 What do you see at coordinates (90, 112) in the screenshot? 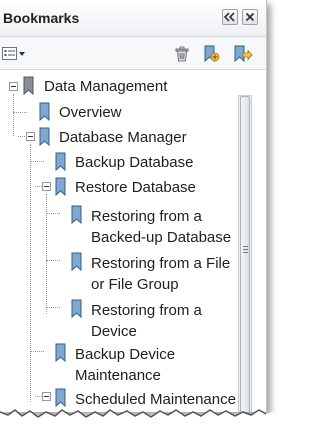
I see `tree-item-label: Overview` at bounding box center [90, 112].